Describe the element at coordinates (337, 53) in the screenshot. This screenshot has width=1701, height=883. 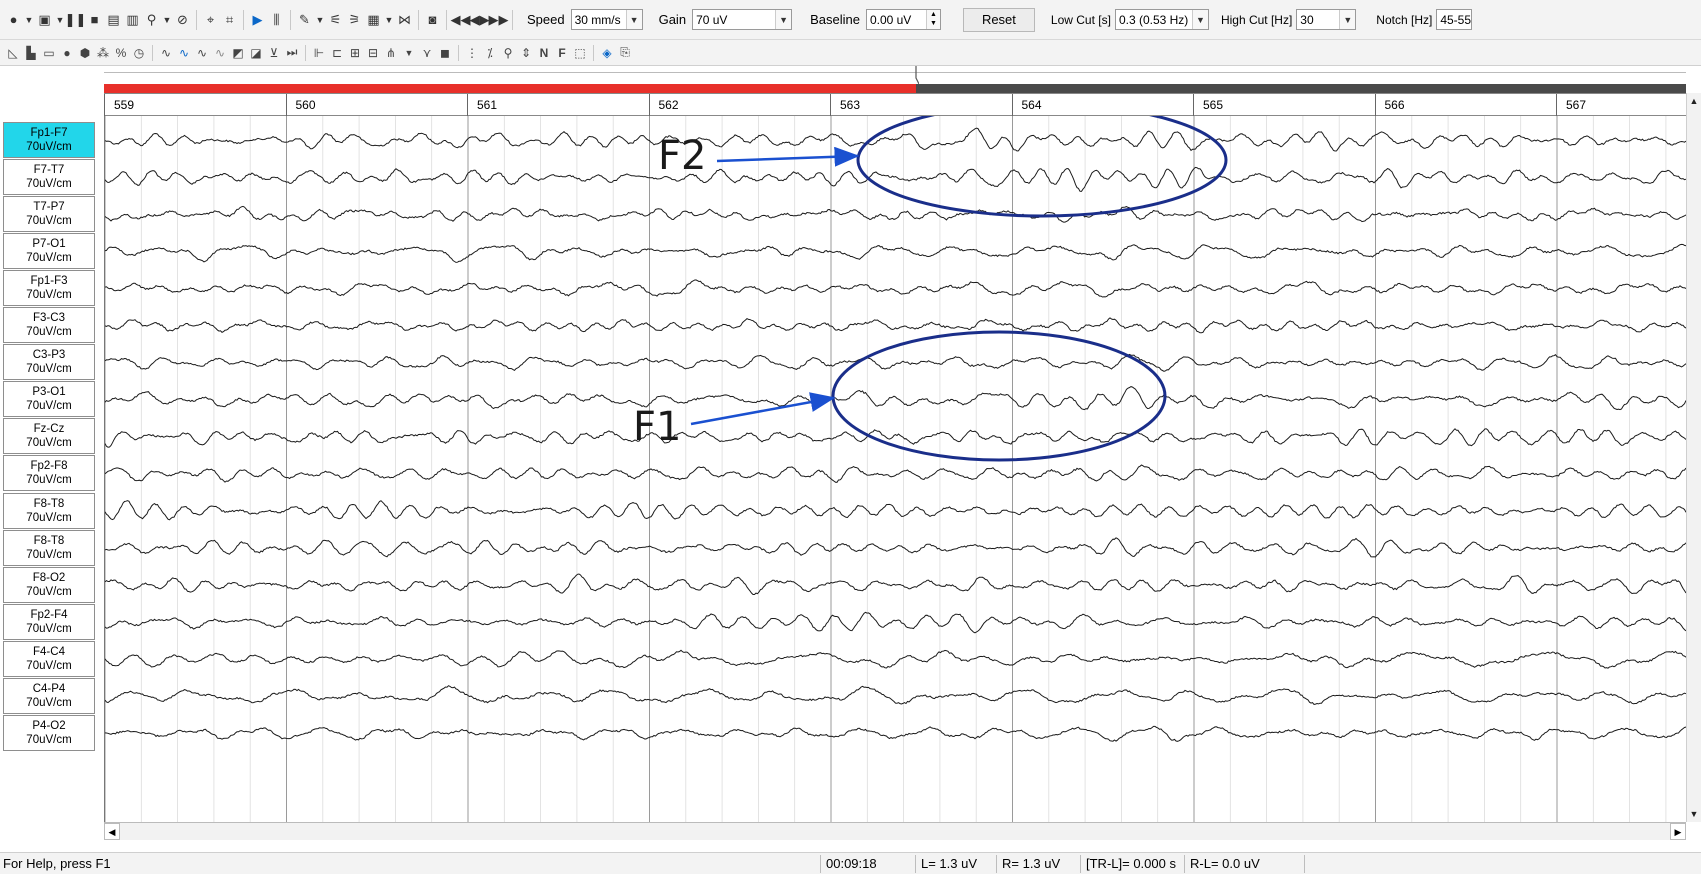
I see `bracket-icon: ⊏` at that location.